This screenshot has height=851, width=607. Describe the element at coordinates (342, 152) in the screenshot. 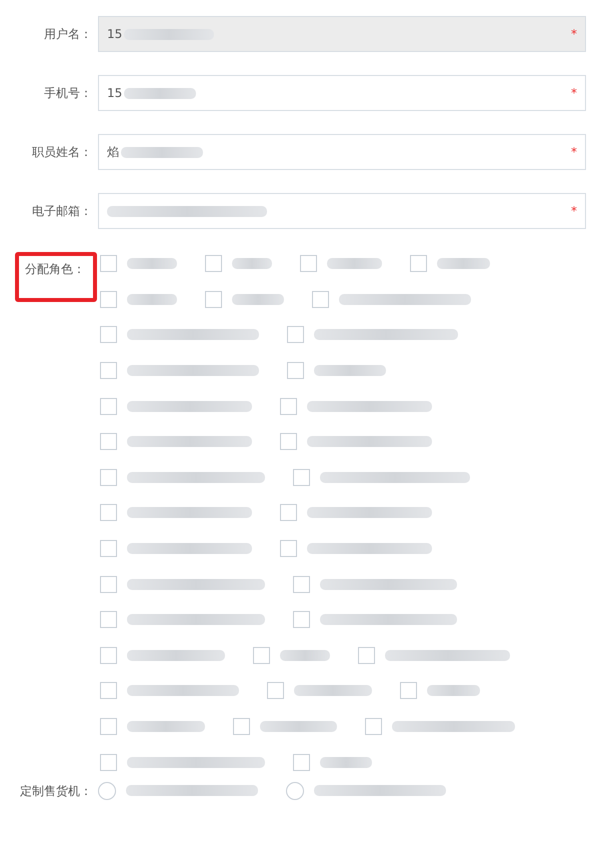

I see `input-field: 焰 *` at that location.